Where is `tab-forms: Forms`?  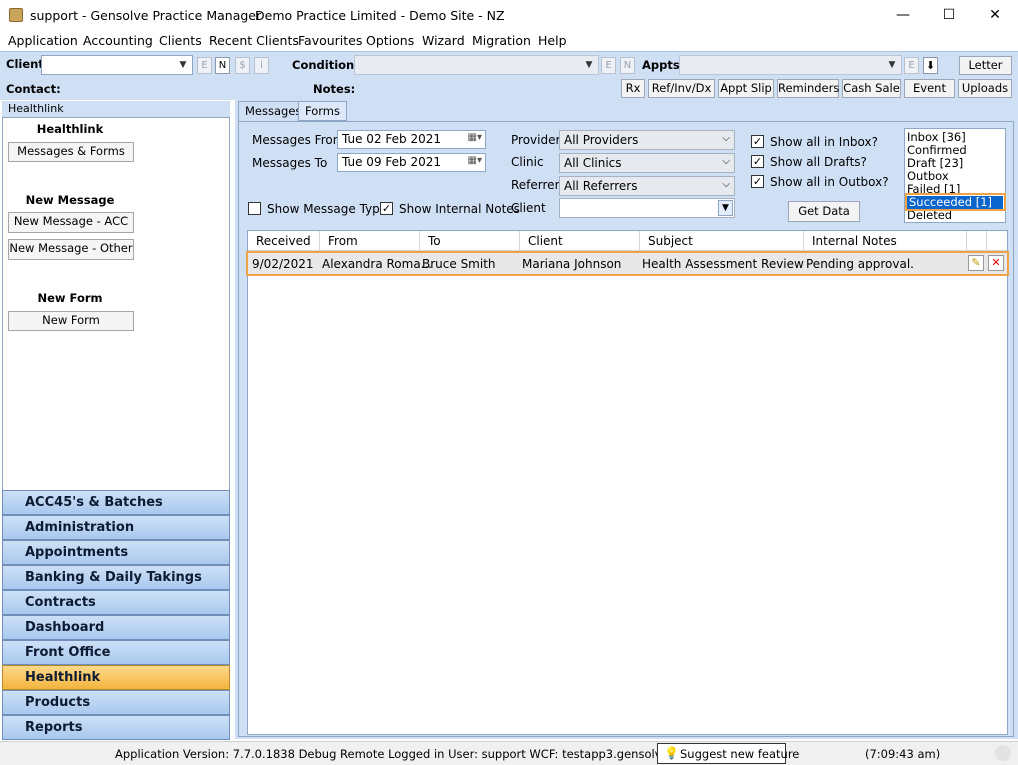 tab-forms: Forms is located at coordinates (322, 111).